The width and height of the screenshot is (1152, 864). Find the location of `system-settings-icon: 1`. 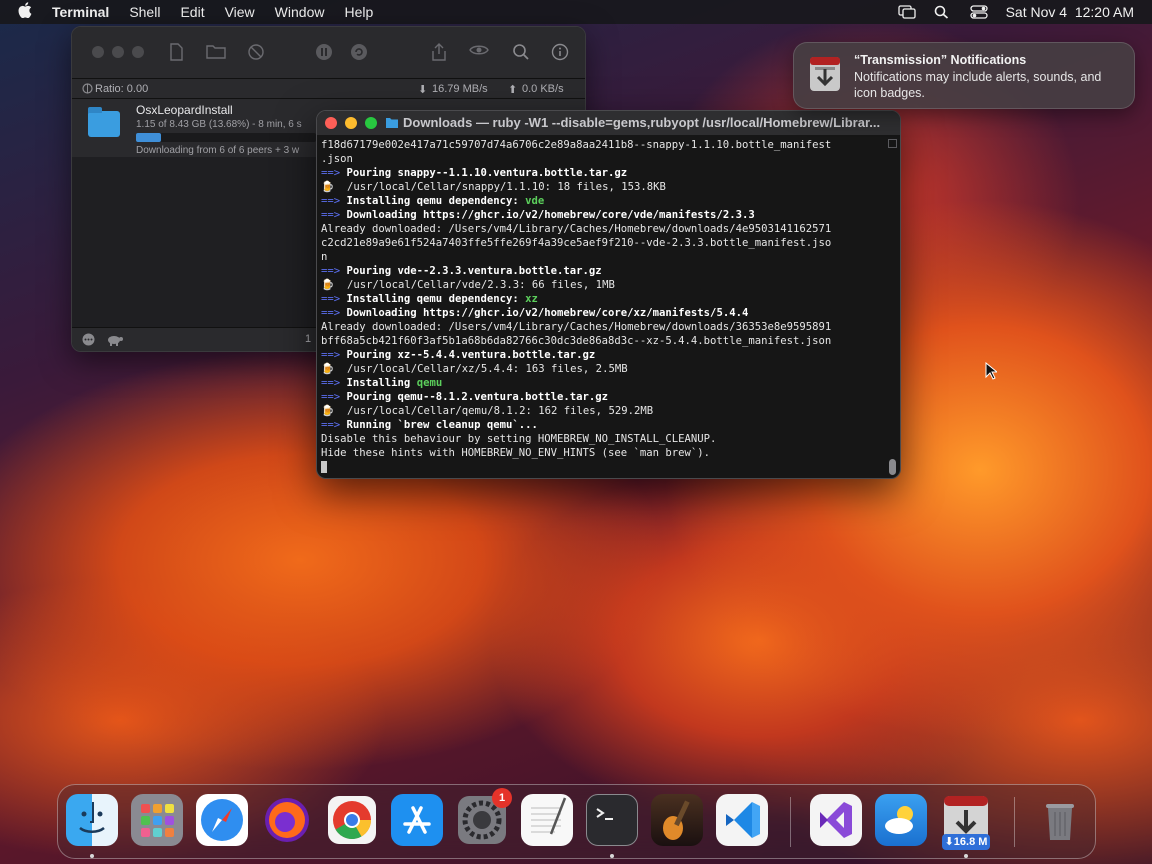

system-settings-icon: 1 is located at coordinates (484, 817).